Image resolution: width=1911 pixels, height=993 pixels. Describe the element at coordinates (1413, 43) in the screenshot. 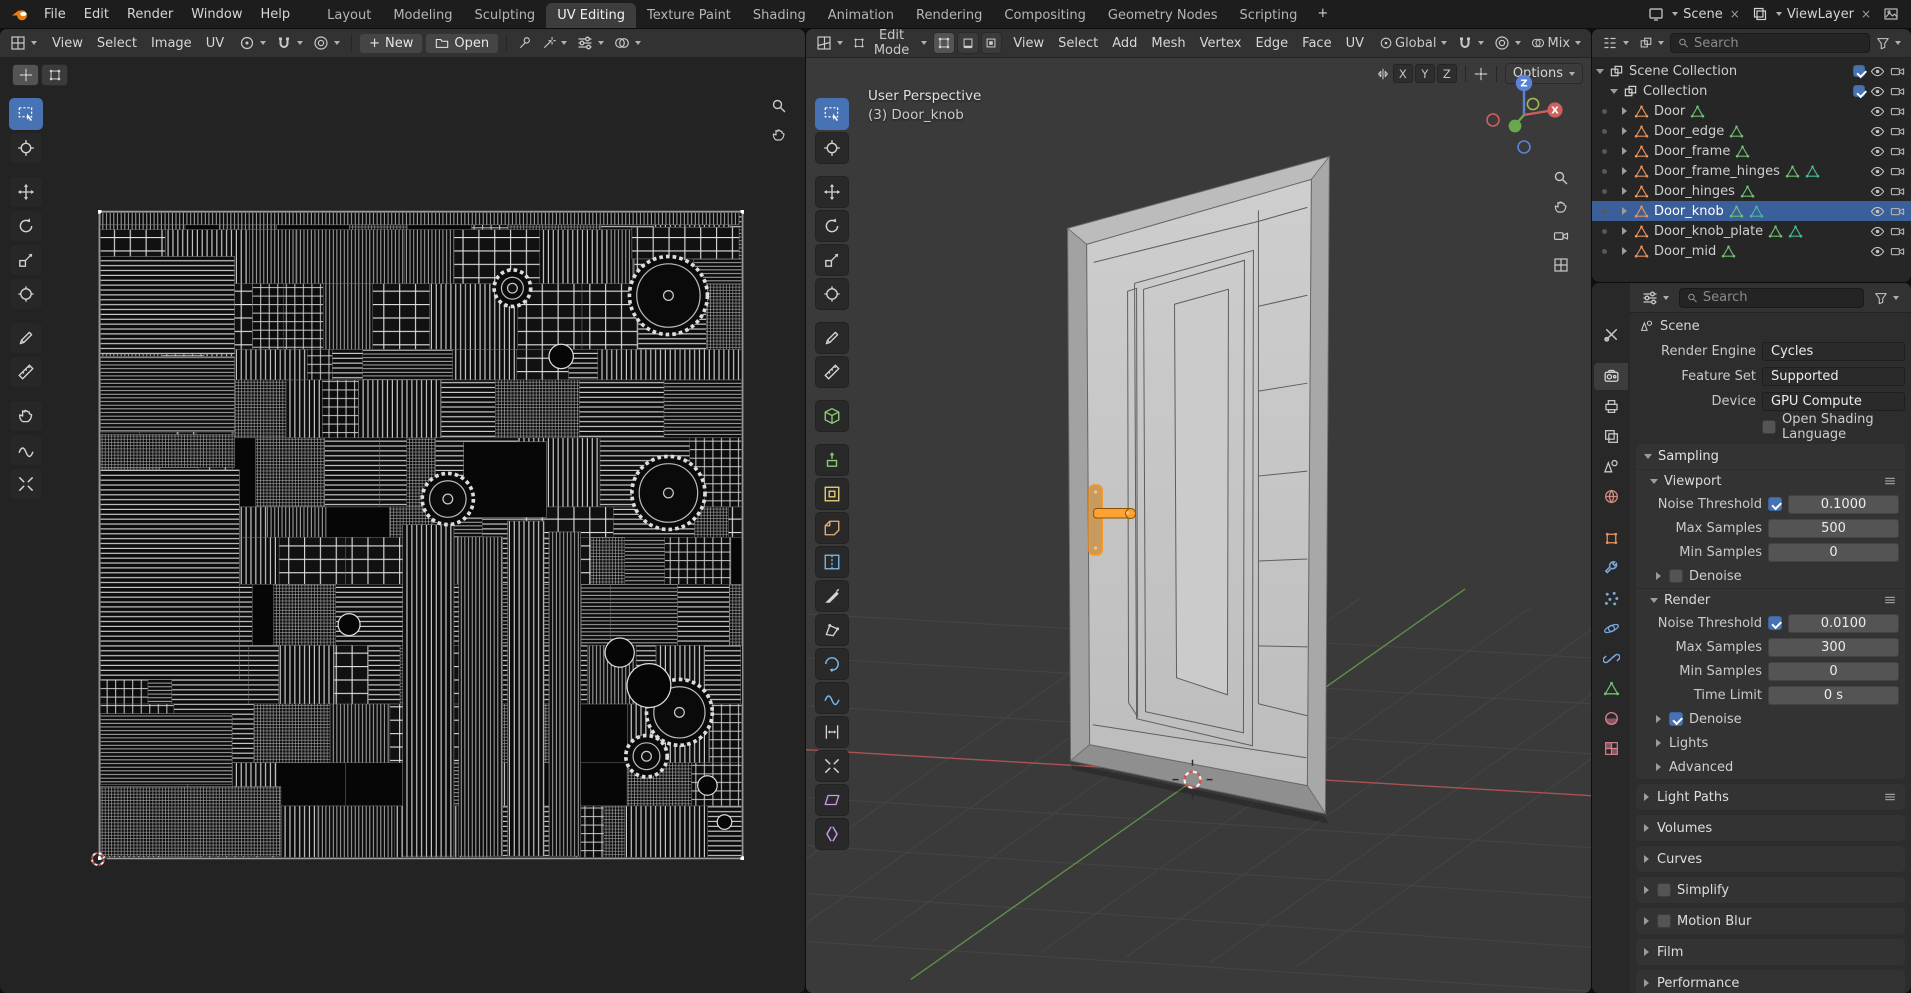

I see `transform-orientation-select: Global` at that location.